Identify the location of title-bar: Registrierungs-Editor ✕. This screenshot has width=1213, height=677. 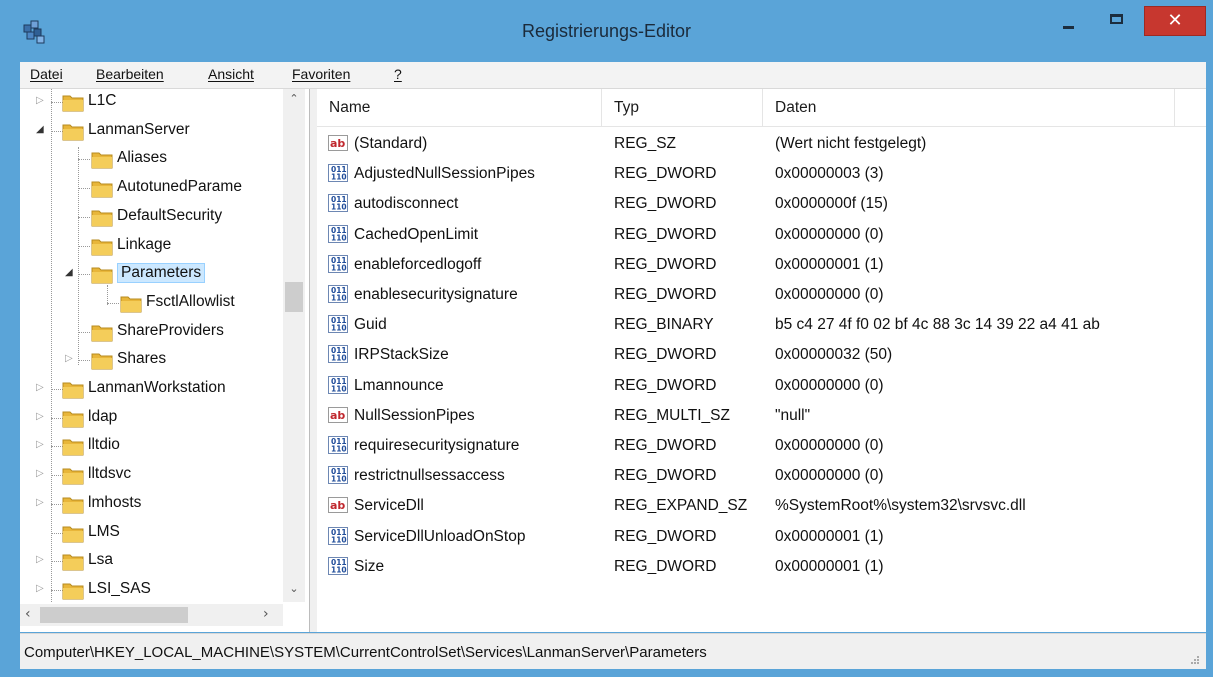
(606, 31).